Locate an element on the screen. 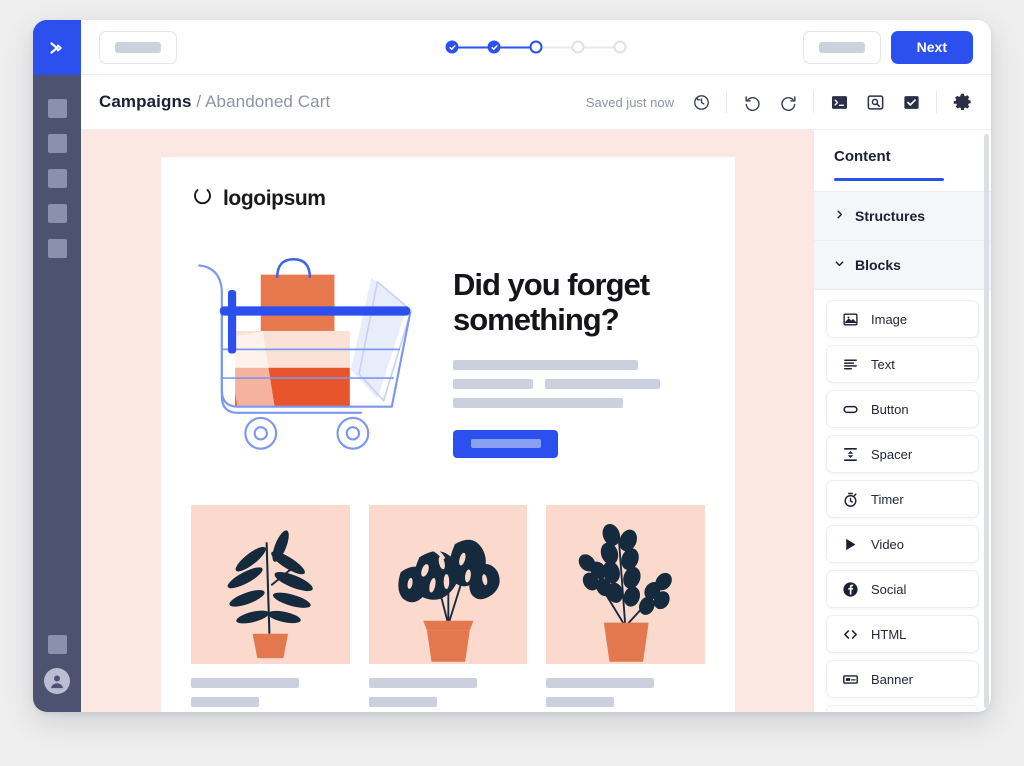  product-card-1-line1 is located at coordinates (245, 682).